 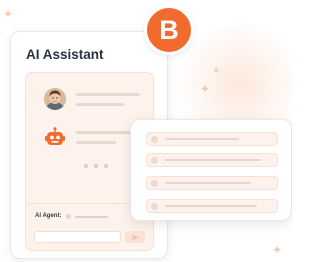 What do you see at coordinates (91, 216) in the screenshot?
I see `agent-name-line` at bounding box center [91, 216].